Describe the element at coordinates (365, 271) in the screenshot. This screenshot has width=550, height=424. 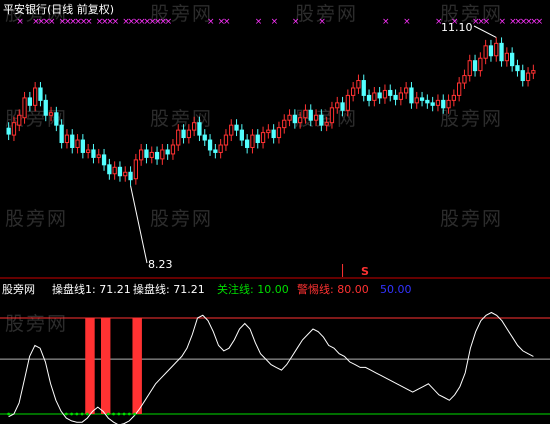
I see `sell-signal-label: S` at that location.